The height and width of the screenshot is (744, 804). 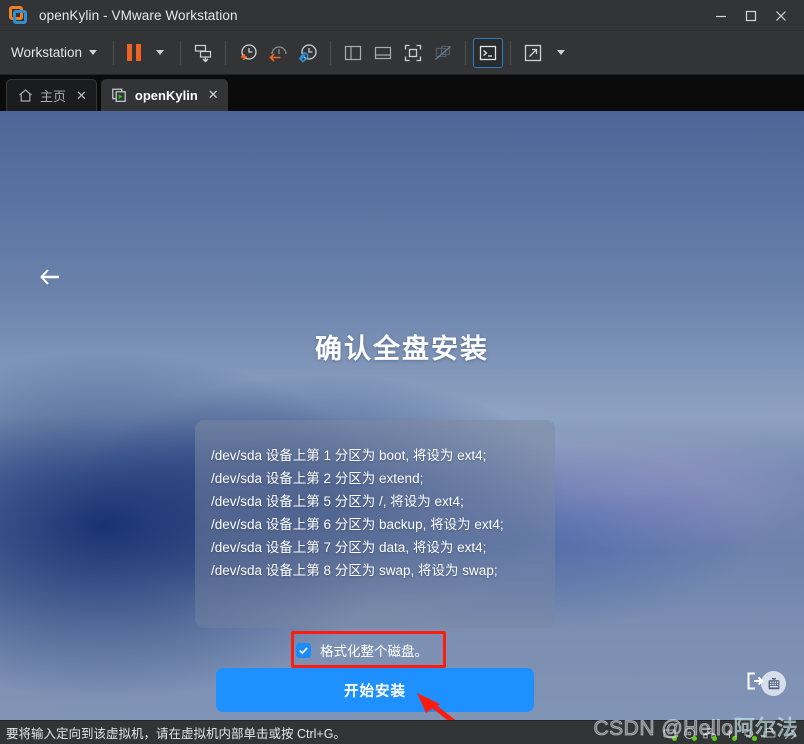 I want to click on stretch-view-button, so click(x=533, y=53).